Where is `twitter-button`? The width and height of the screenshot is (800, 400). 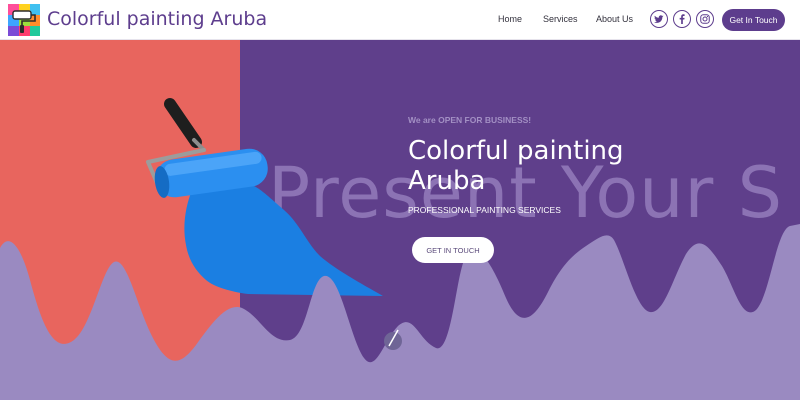
twitter-button is located at coordinates (659, 19).